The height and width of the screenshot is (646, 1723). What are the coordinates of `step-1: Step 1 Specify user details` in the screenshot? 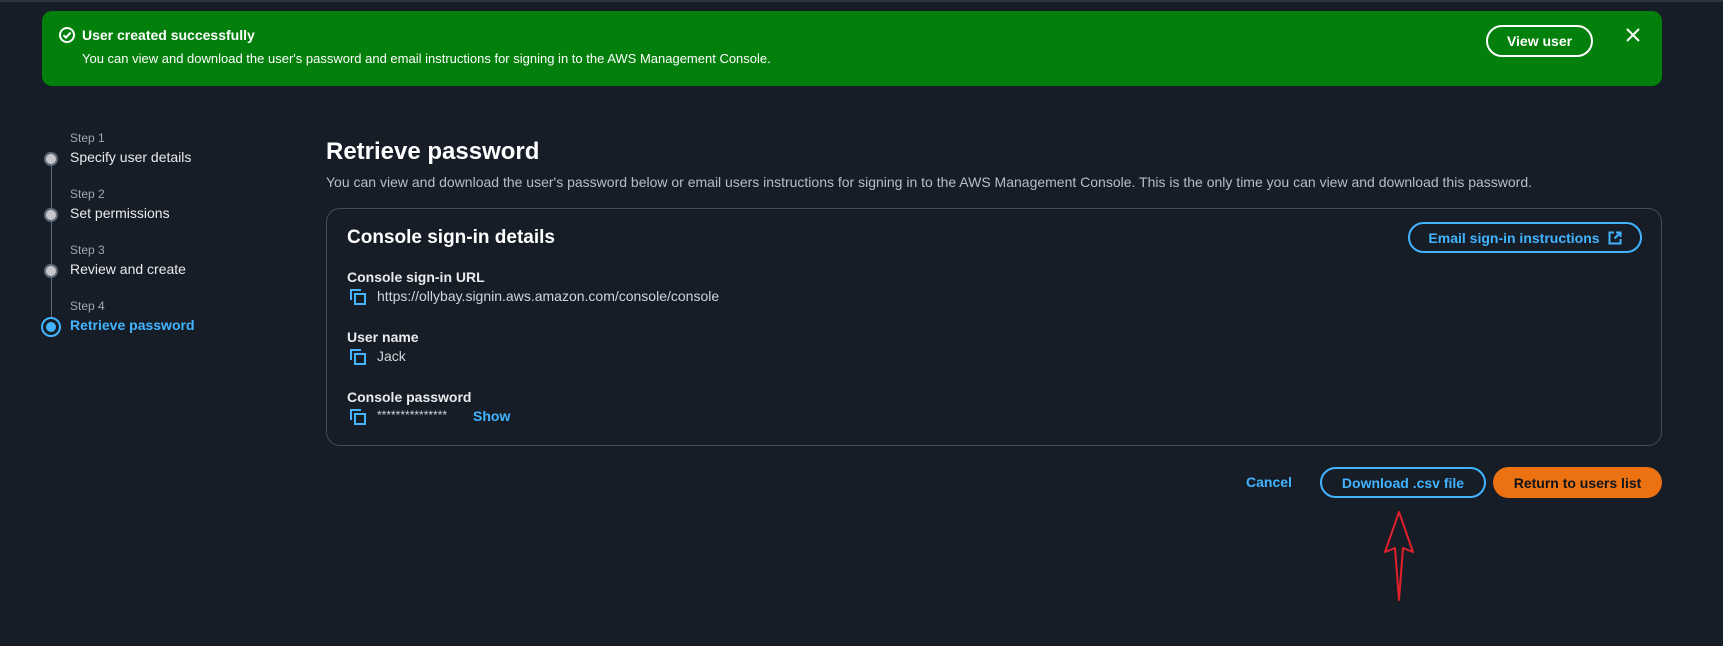 It's located at (165, 150).